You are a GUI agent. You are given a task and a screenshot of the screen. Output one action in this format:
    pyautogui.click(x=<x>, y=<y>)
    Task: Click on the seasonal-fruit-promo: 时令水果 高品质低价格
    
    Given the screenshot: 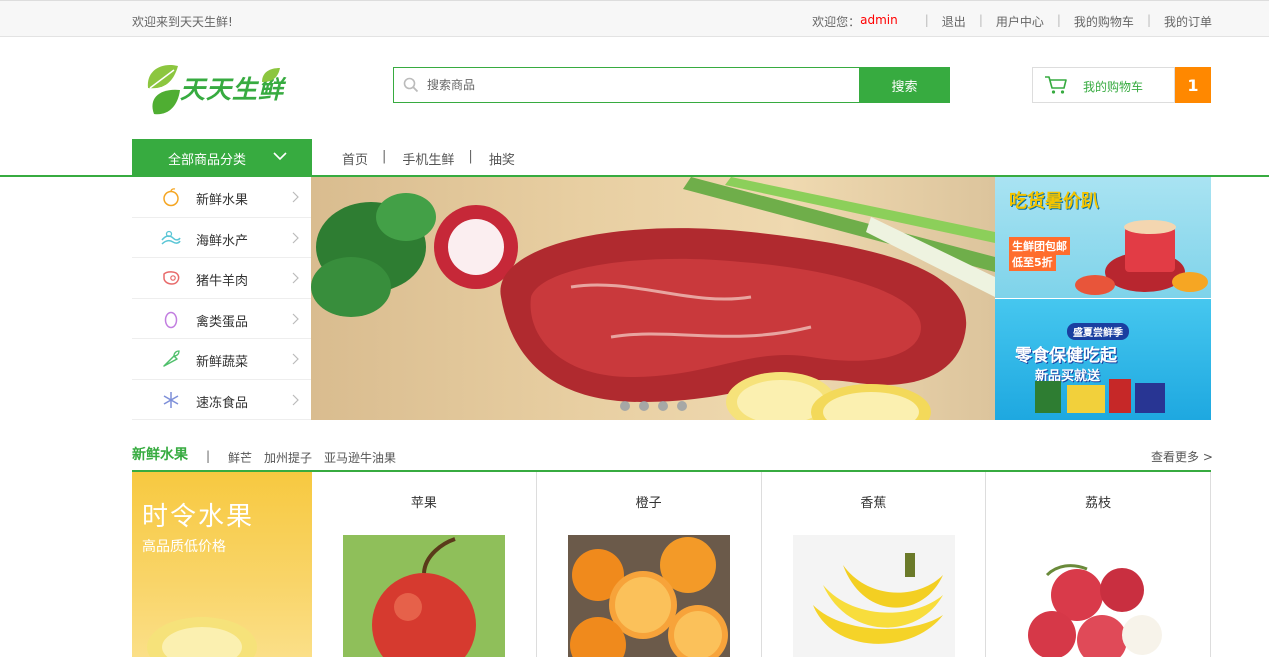 What is the action you would take?
    pyautogui.click(x=222, y=564)
    